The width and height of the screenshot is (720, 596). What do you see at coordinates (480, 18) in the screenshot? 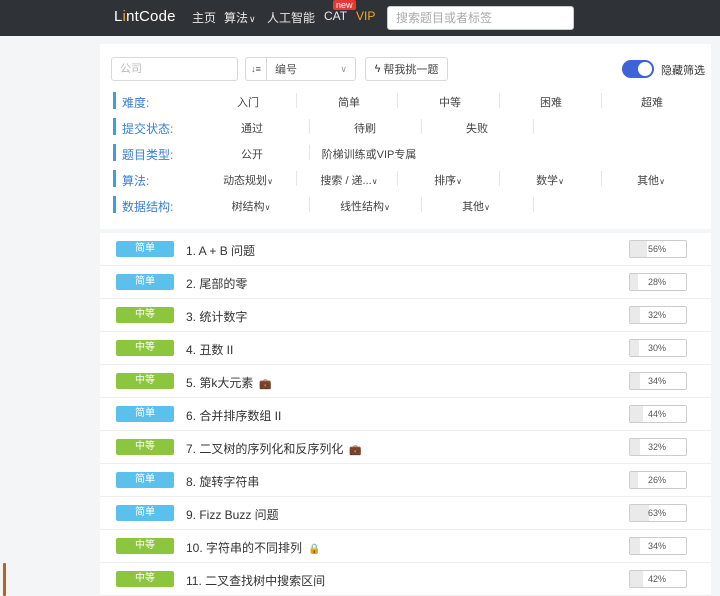
I see `search-input` at bounding box center [480, 18].